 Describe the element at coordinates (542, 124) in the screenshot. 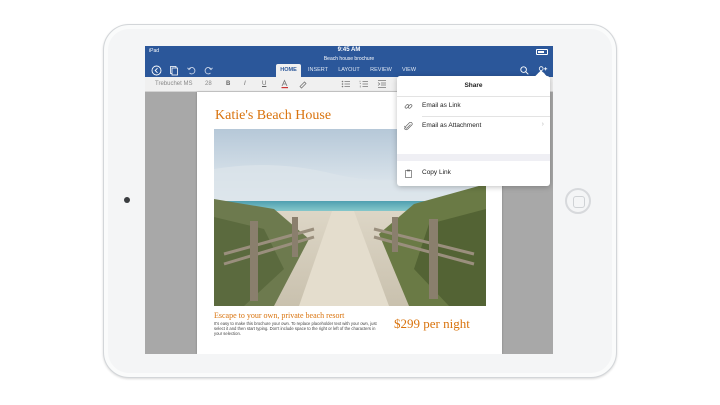

I see `chevron-right-icon: ›` at that location.